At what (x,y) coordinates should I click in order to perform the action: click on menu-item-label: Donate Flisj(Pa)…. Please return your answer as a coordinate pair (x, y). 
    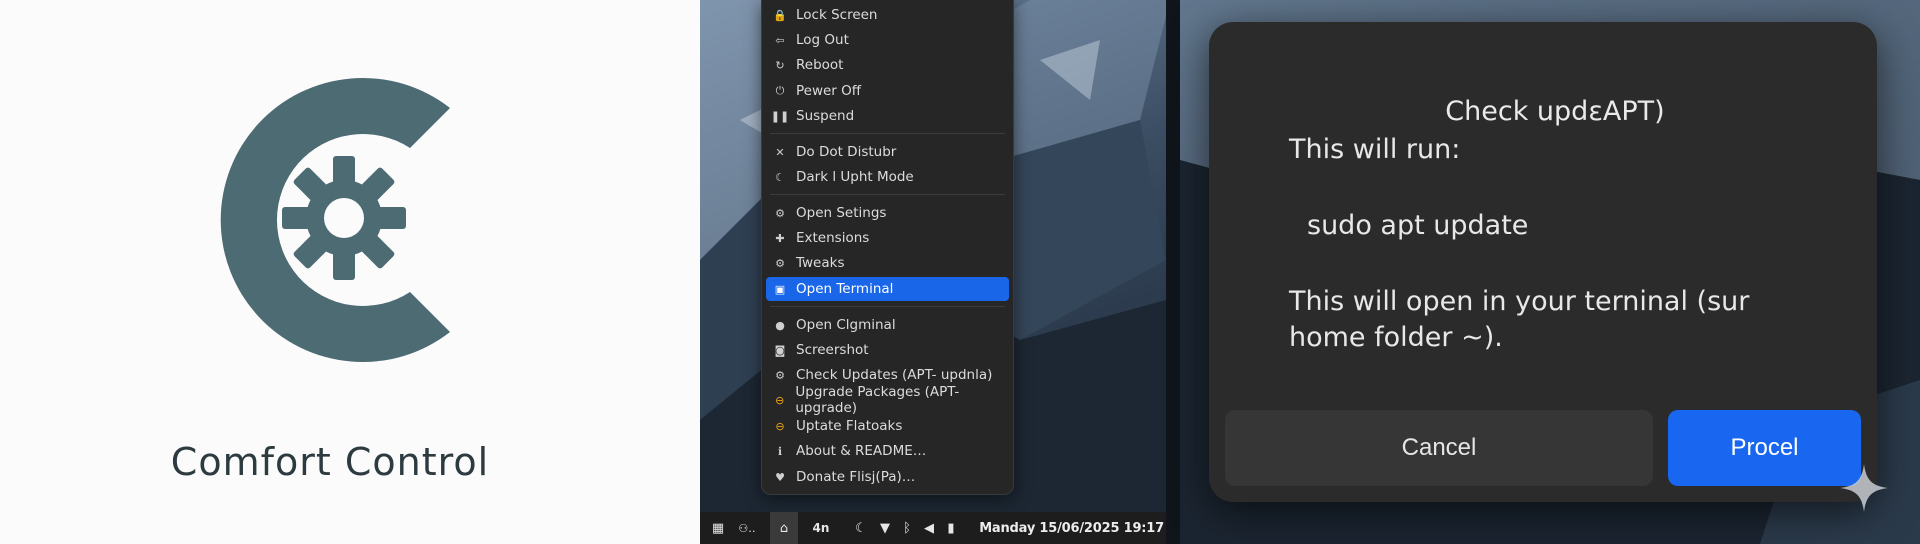
    Looking at the image, I should click on (856, 477).